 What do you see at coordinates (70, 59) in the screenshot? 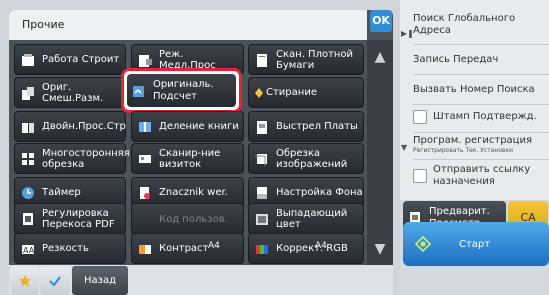
I see `job-build-button: Работа Строит` at bounding box center [70, 59].